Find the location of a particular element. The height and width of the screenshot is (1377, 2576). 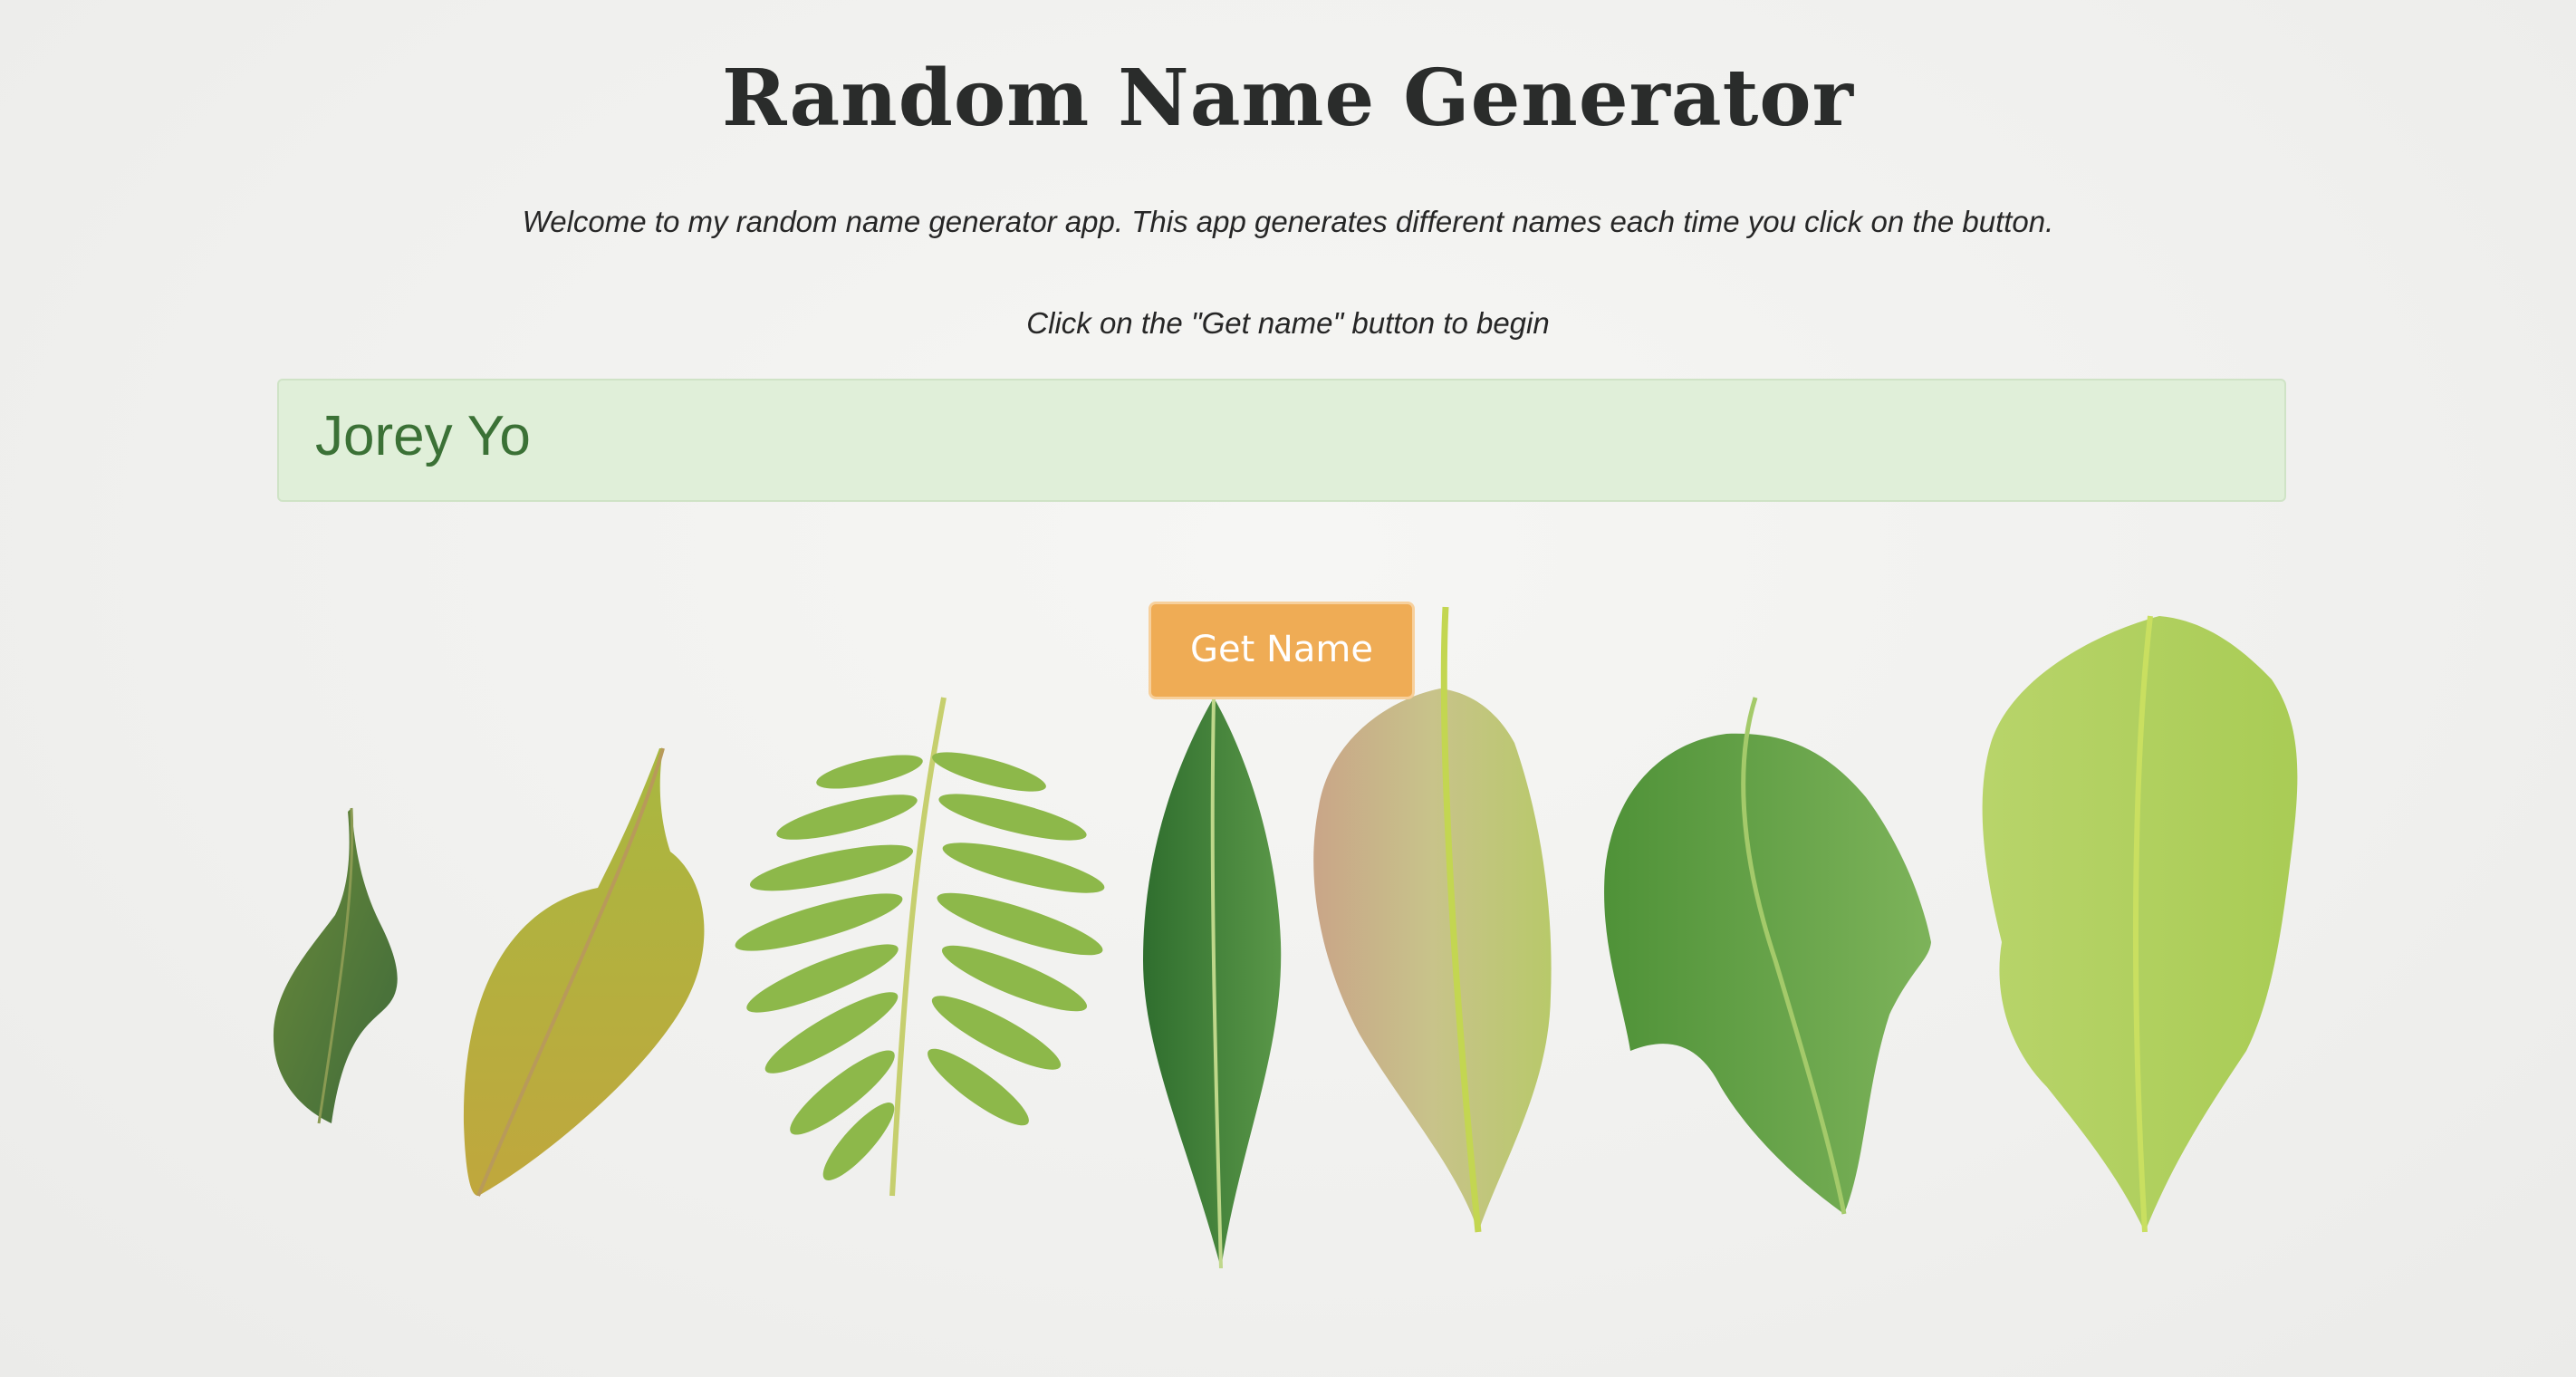

get-name-button: Get Name is located at coordinates (1282, 650).